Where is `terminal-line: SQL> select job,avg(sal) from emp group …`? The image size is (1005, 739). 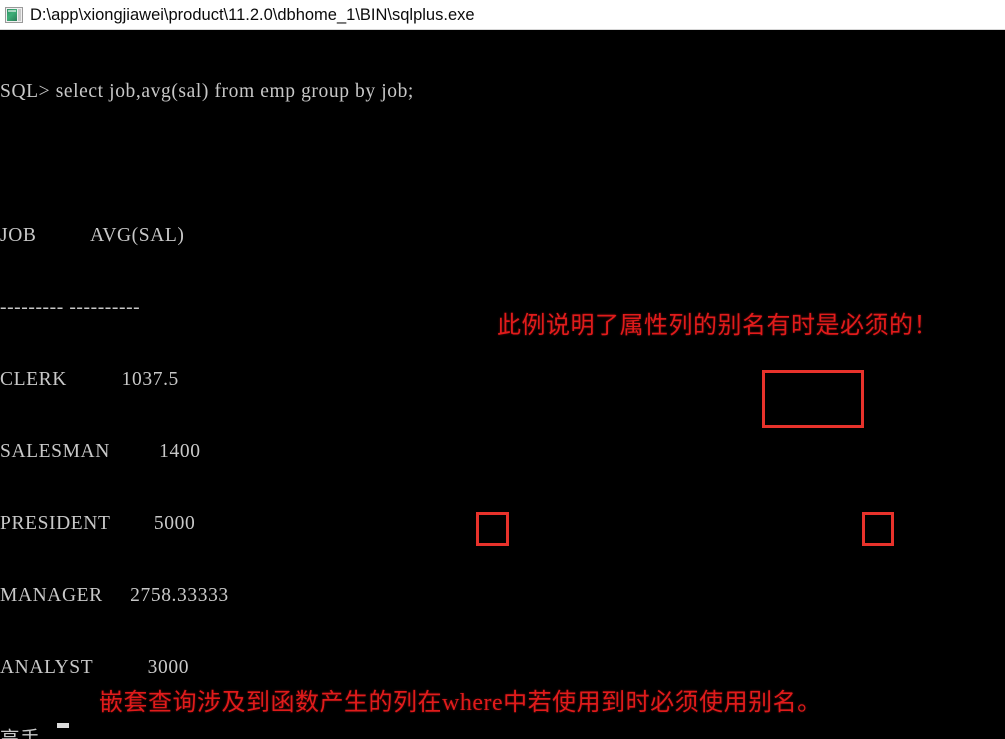
terminal-line: SQL> select job,avg(sal) from emp group … is located at coordinates (207, 91).